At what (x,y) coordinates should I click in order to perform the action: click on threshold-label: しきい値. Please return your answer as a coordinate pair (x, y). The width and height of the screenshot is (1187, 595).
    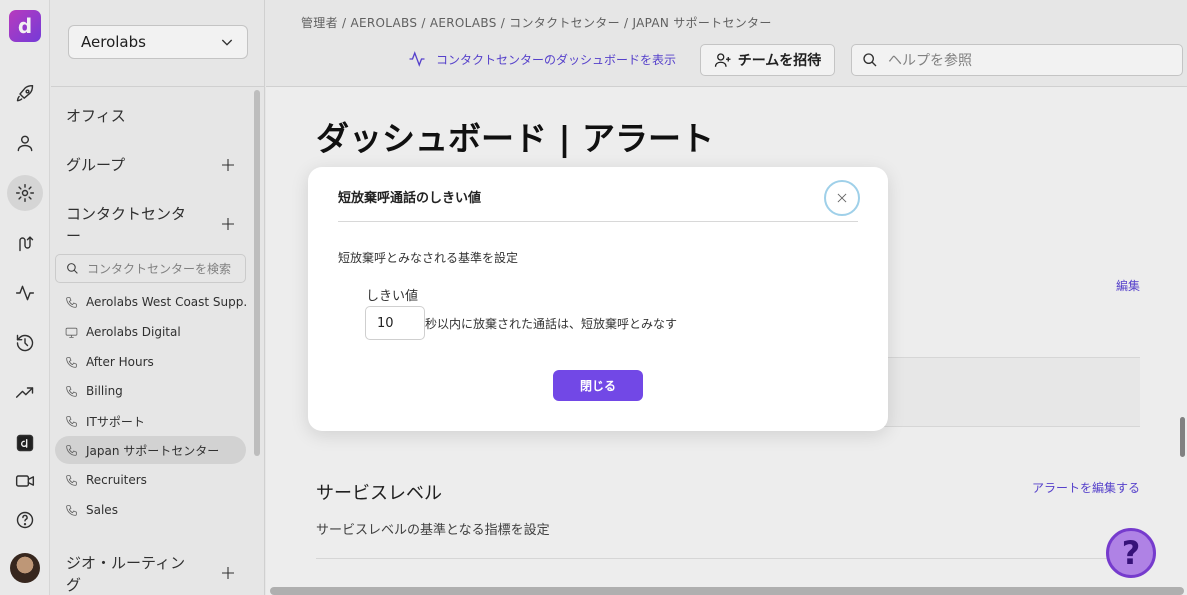
    Looking at the image, I should click on (392, 296).